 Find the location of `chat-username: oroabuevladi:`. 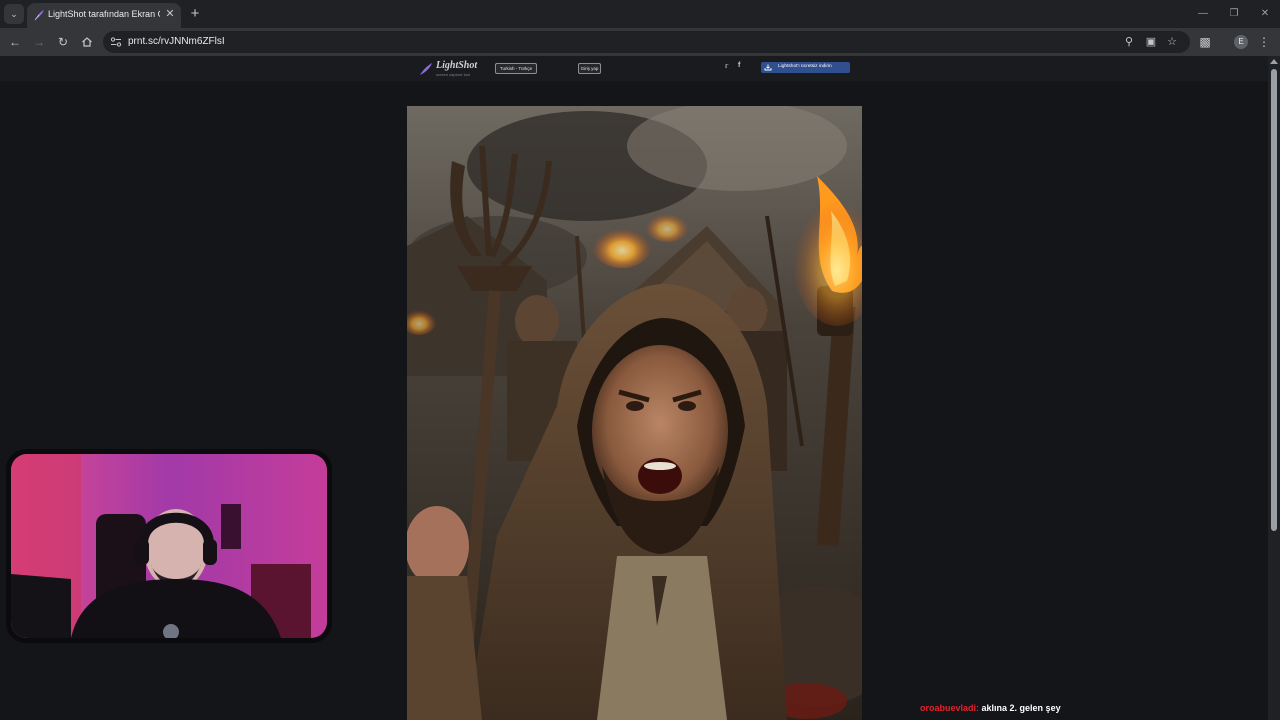

chat-username: oroabuevladi: is located at coordinates (950, 708).